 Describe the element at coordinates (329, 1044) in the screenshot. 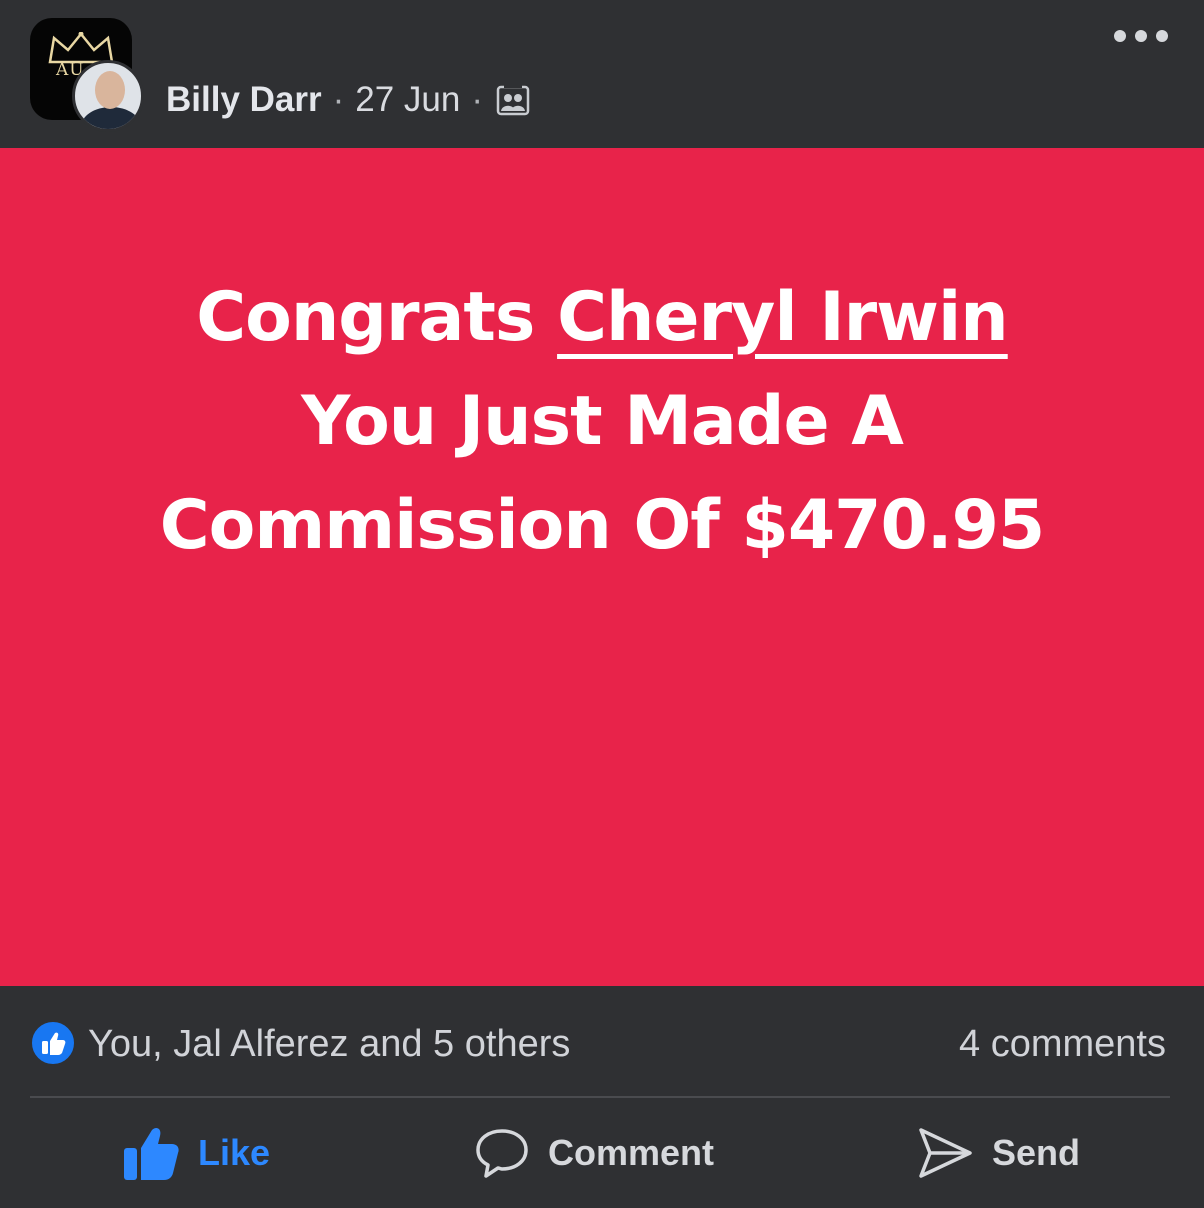

I see `reaction-summary: You, Jal Alferez and 5 others` at that location.